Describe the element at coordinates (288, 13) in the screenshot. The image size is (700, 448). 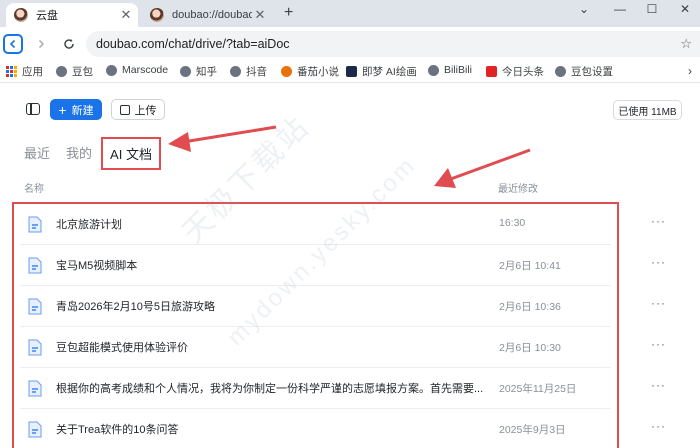
I see `new-tab-plus-icon: +` at that location.